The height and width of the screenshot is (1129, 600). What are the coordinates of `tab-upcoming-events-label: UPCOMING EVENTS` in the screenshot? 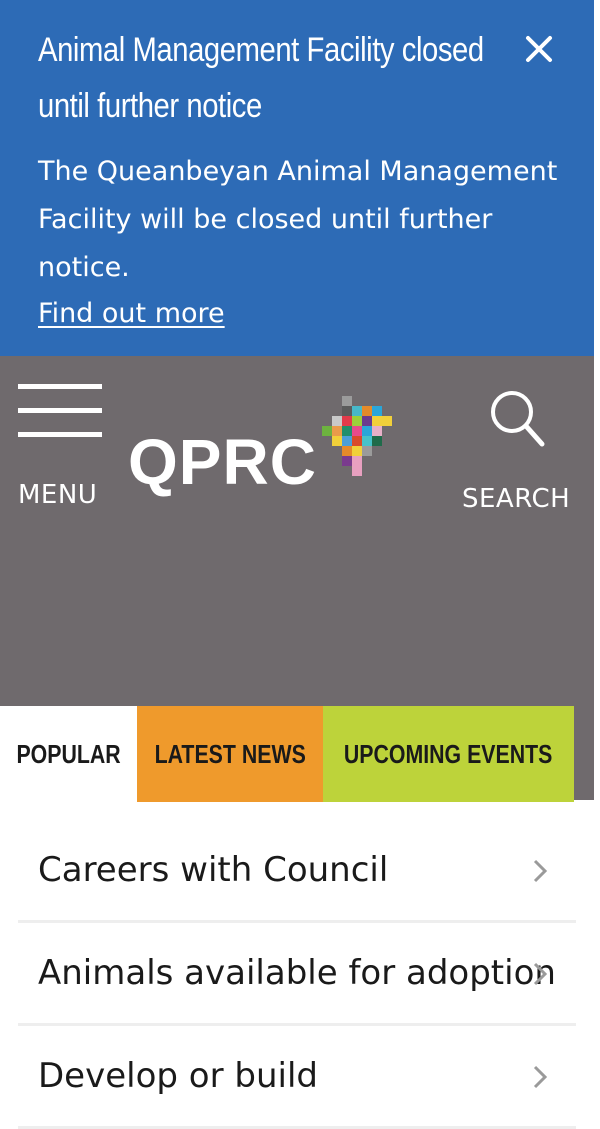 It's located at (448, 753).